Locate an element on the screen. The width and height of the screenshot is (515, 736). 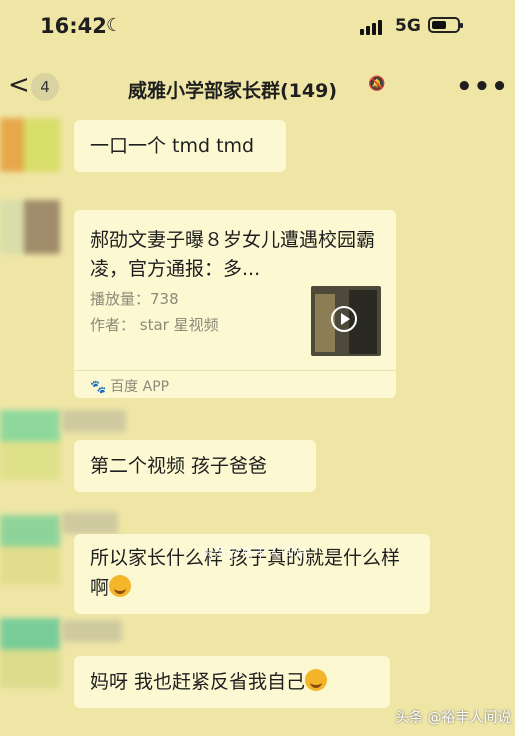
chat-header: < 4 威雅小学部家长群(149) 🔕 ••• is located at coordinates (257, 87).